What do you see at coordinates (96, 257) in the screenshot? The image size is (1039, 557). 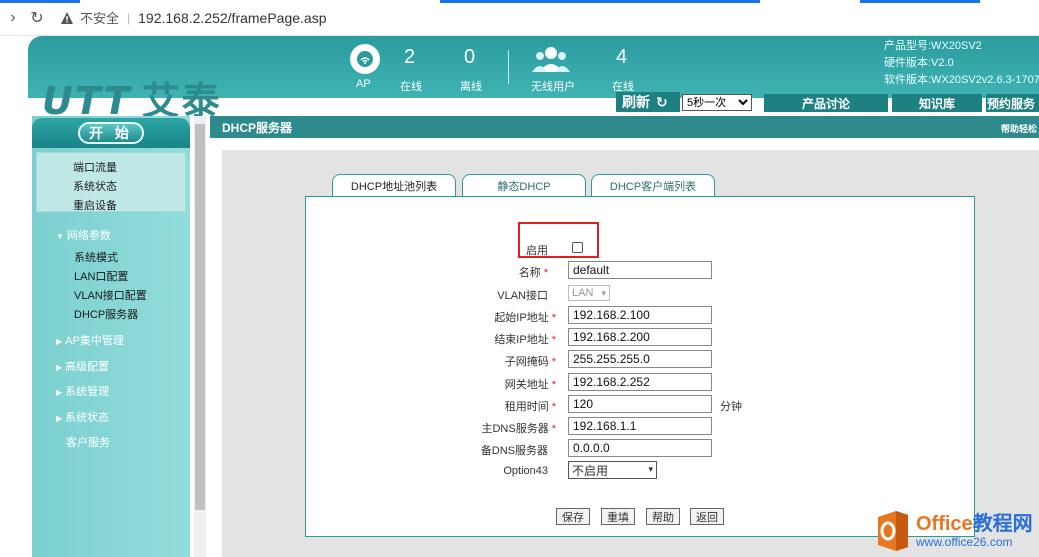 I see `sidebar-item-system-mode: 系统模式` at bounding box center [96, 257].